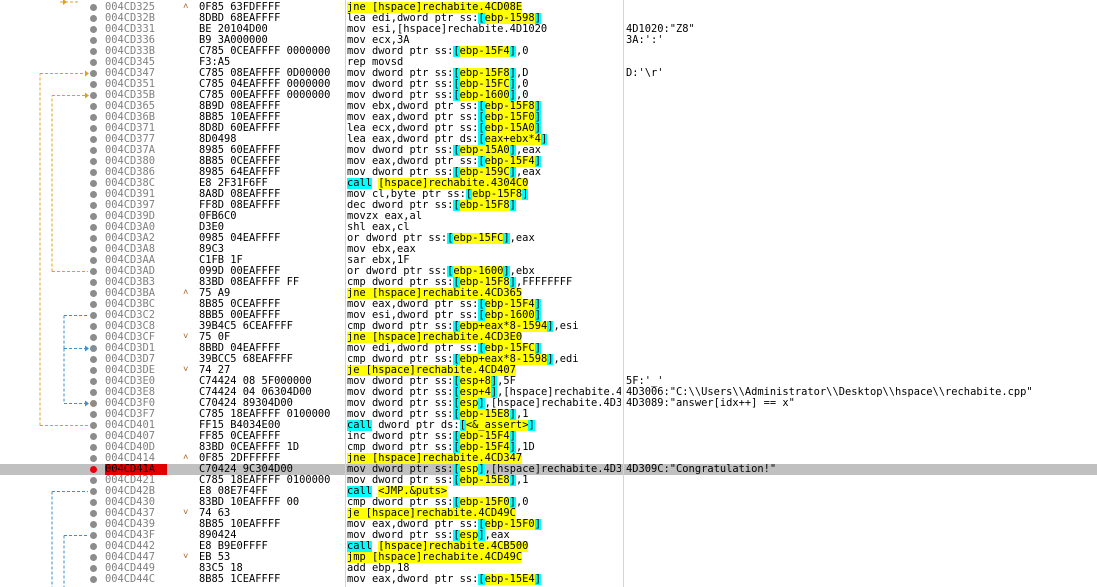 This screenshot has width=1097, height=587. What do you see at coordinates (136, 117) in the screenshot?
I see `address-cell: 004CD36B` at bounding box center [136, 117].